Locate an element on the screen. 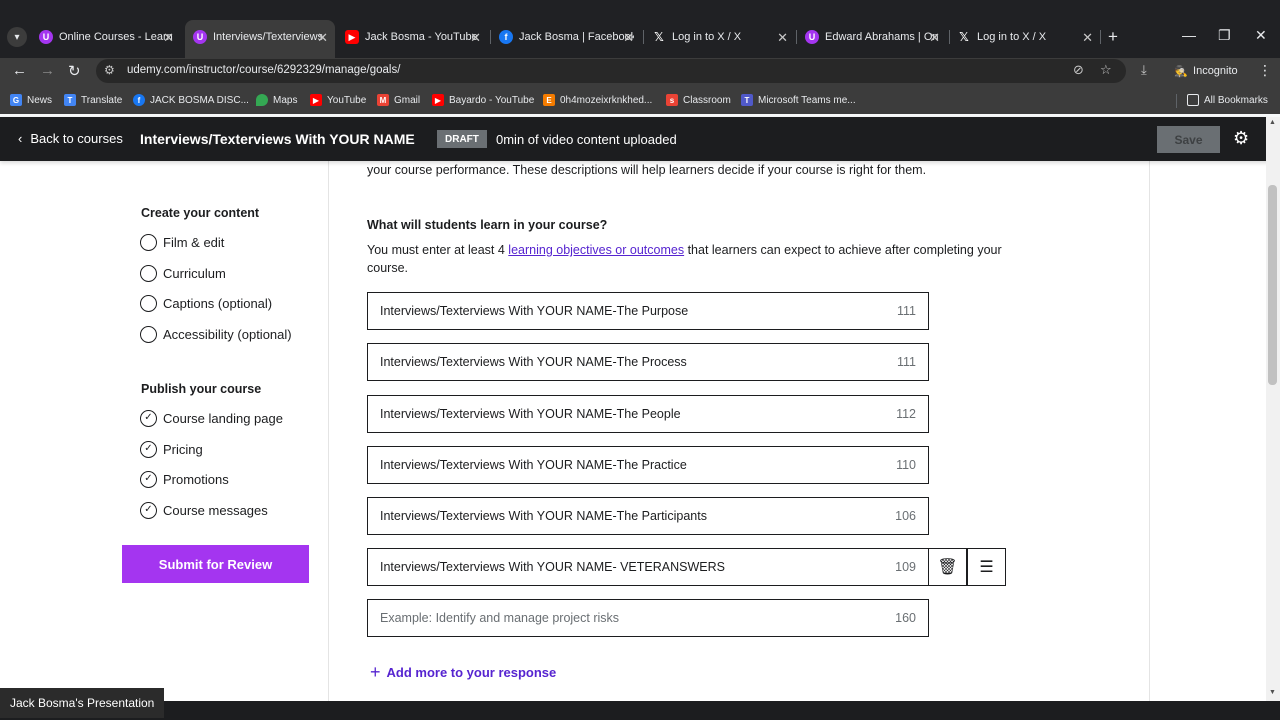 This screenshot has width=1280, height=720. bookmark-star-icon: ☆ is located at coordinates (1106, 70).